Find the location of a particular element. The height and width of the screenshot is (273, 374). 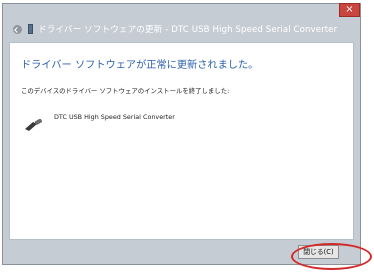

usb-connector-icon is located at coordinates (34, 125).